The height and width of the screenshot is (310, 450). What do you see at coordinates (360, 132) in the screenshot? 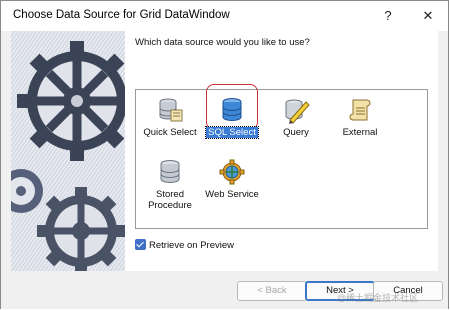
I see `source-label: External` at bounding box center [360, 132].